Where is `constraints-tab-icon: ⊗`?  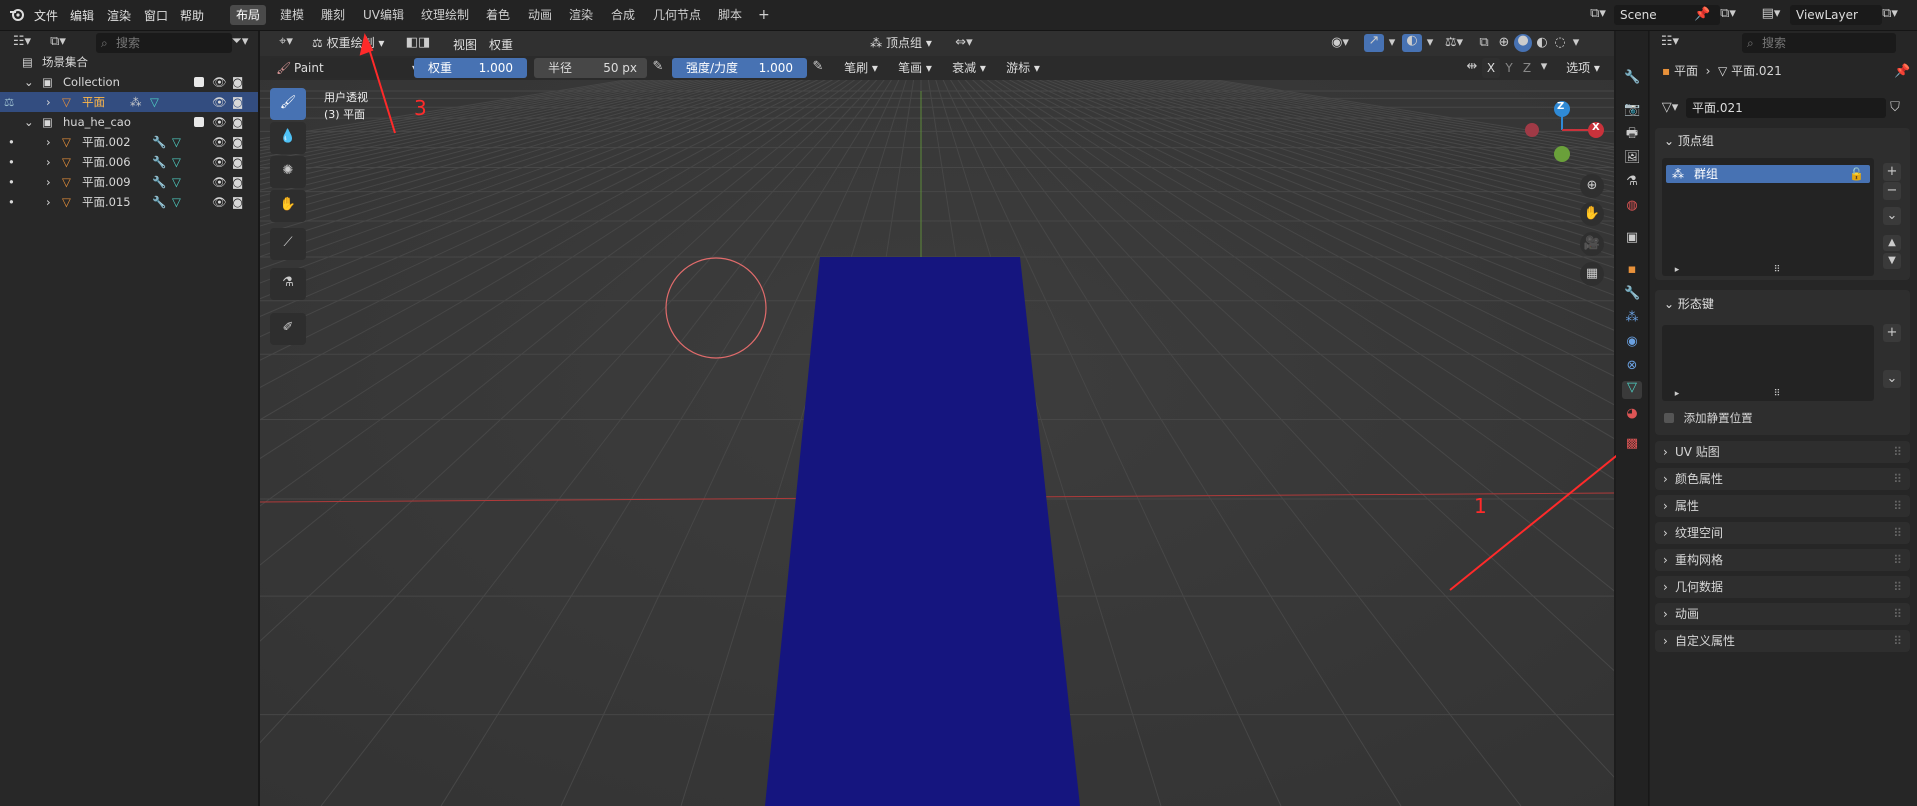 constraints-tab-icon: ⊗ is located at coordinates (1632, 366).